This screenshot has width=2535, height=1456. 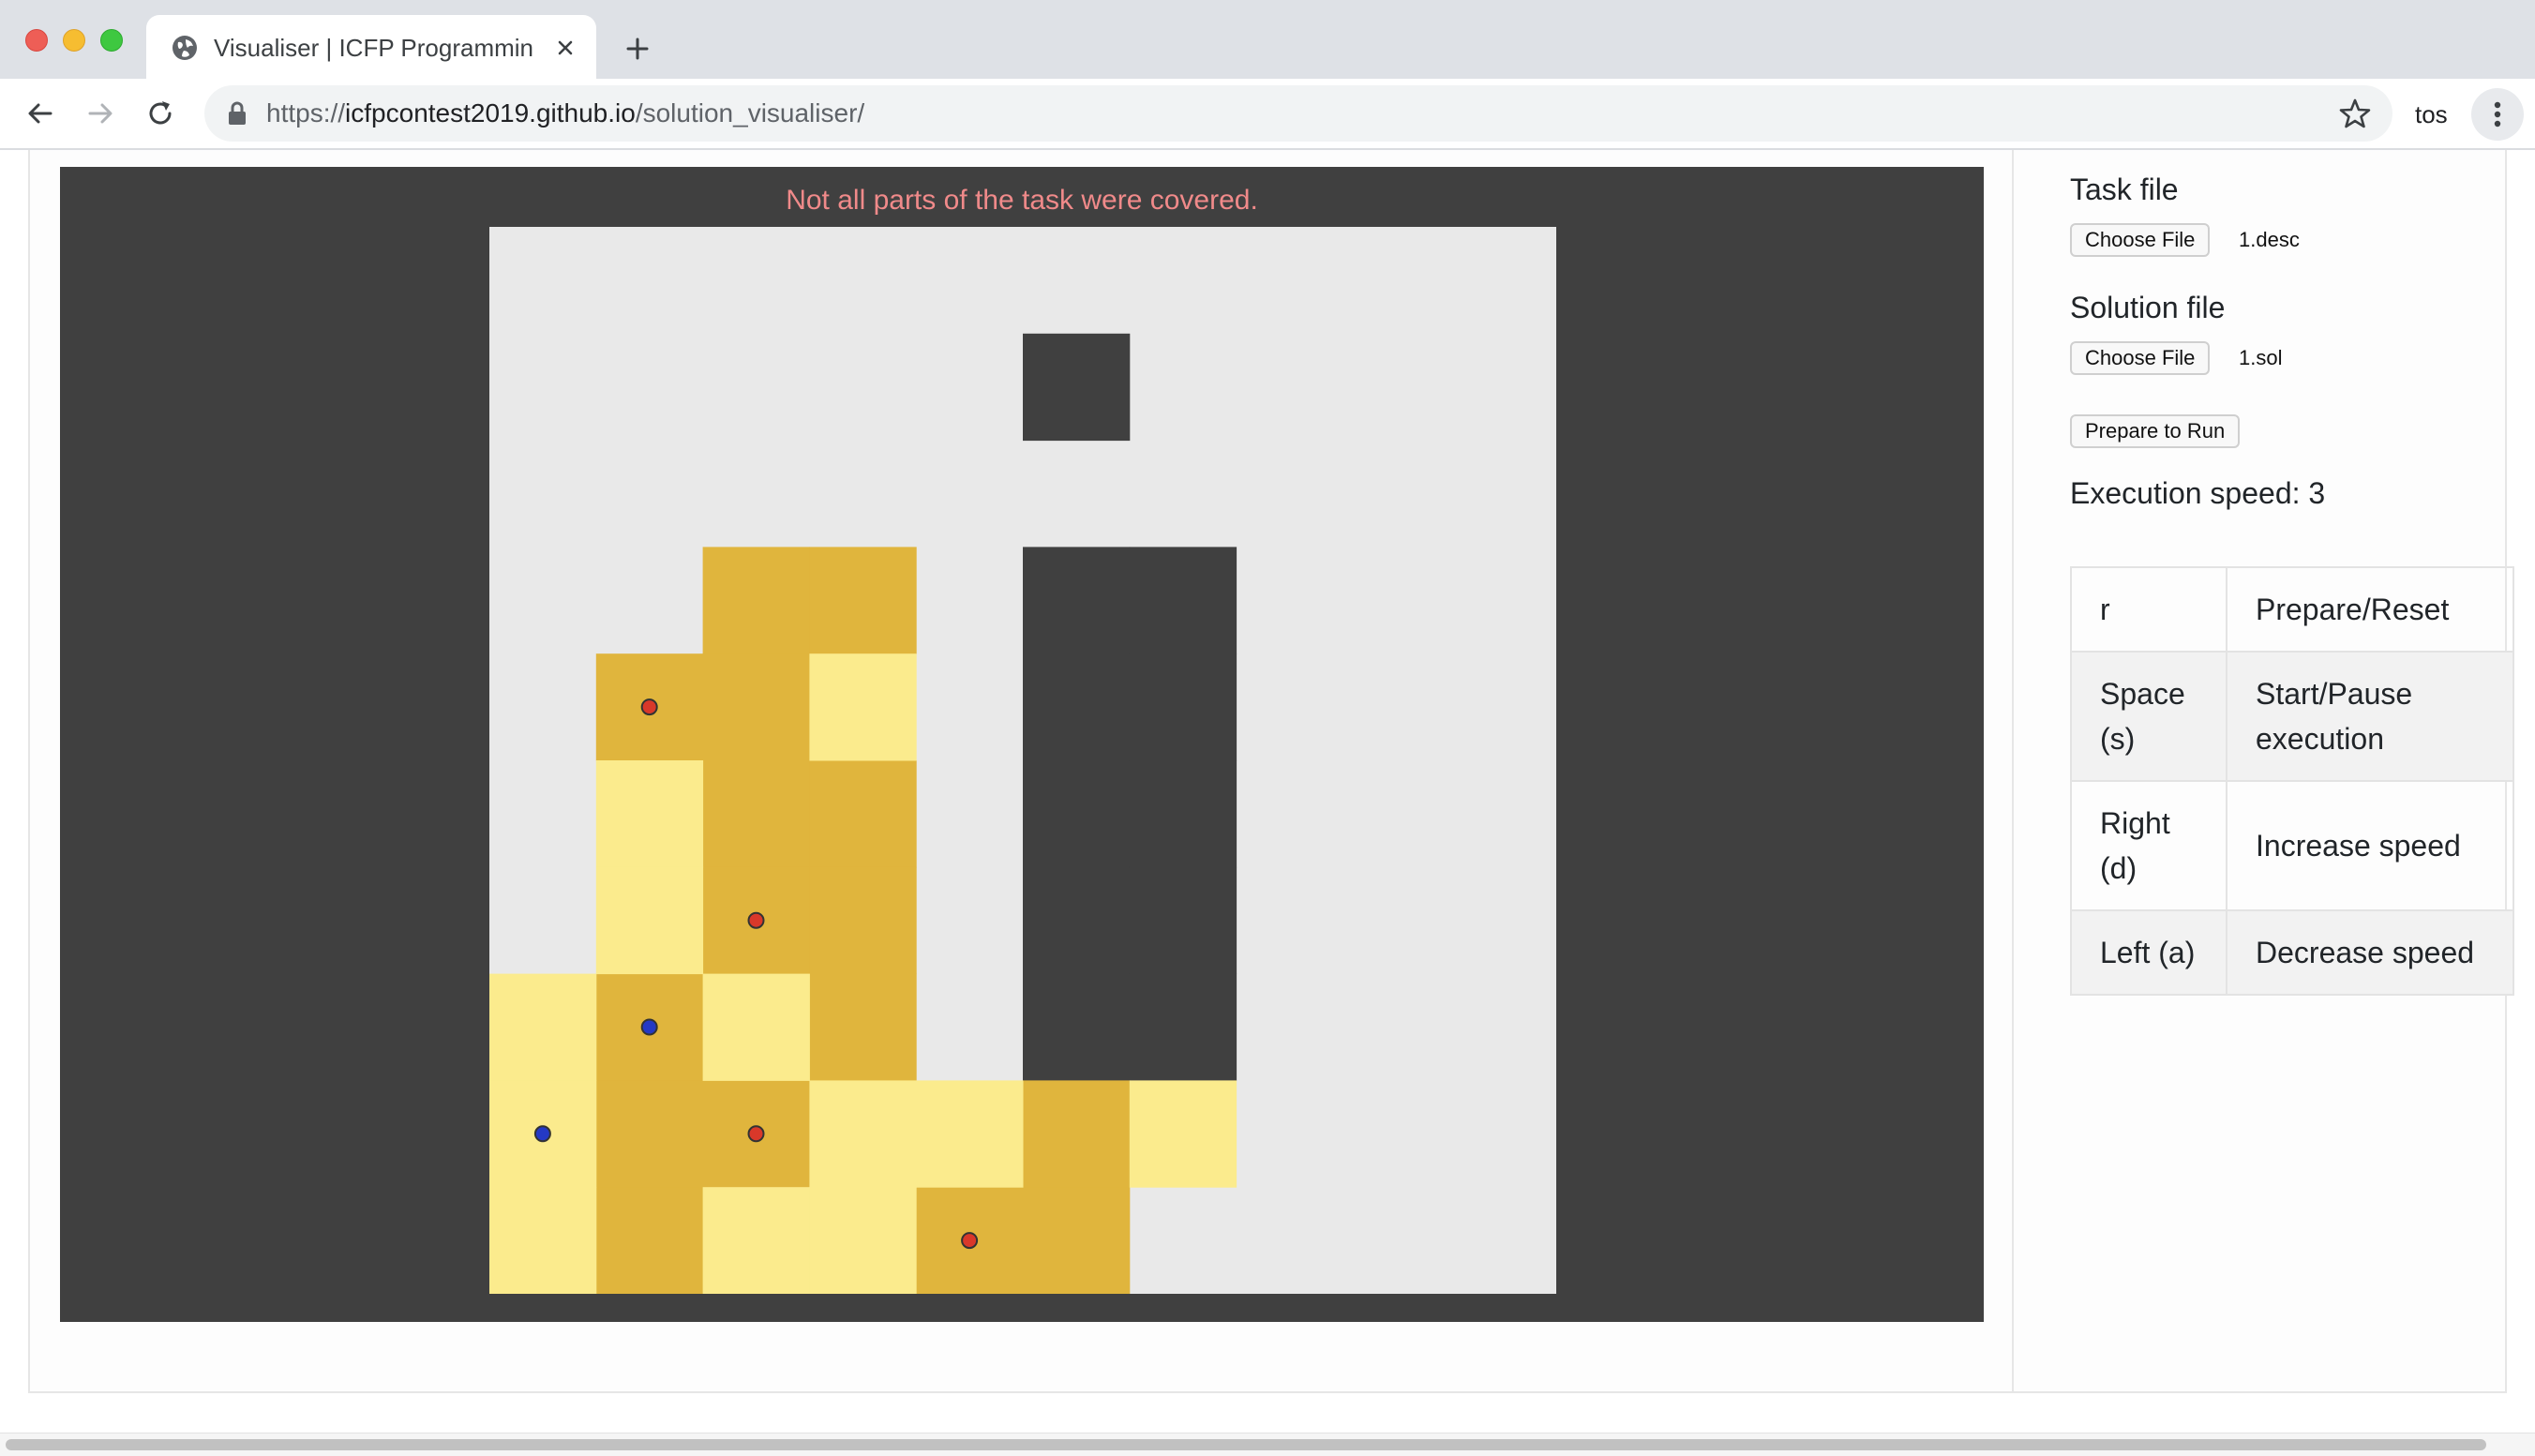 I want to click on lock-icon, so click(x=237, y=113).